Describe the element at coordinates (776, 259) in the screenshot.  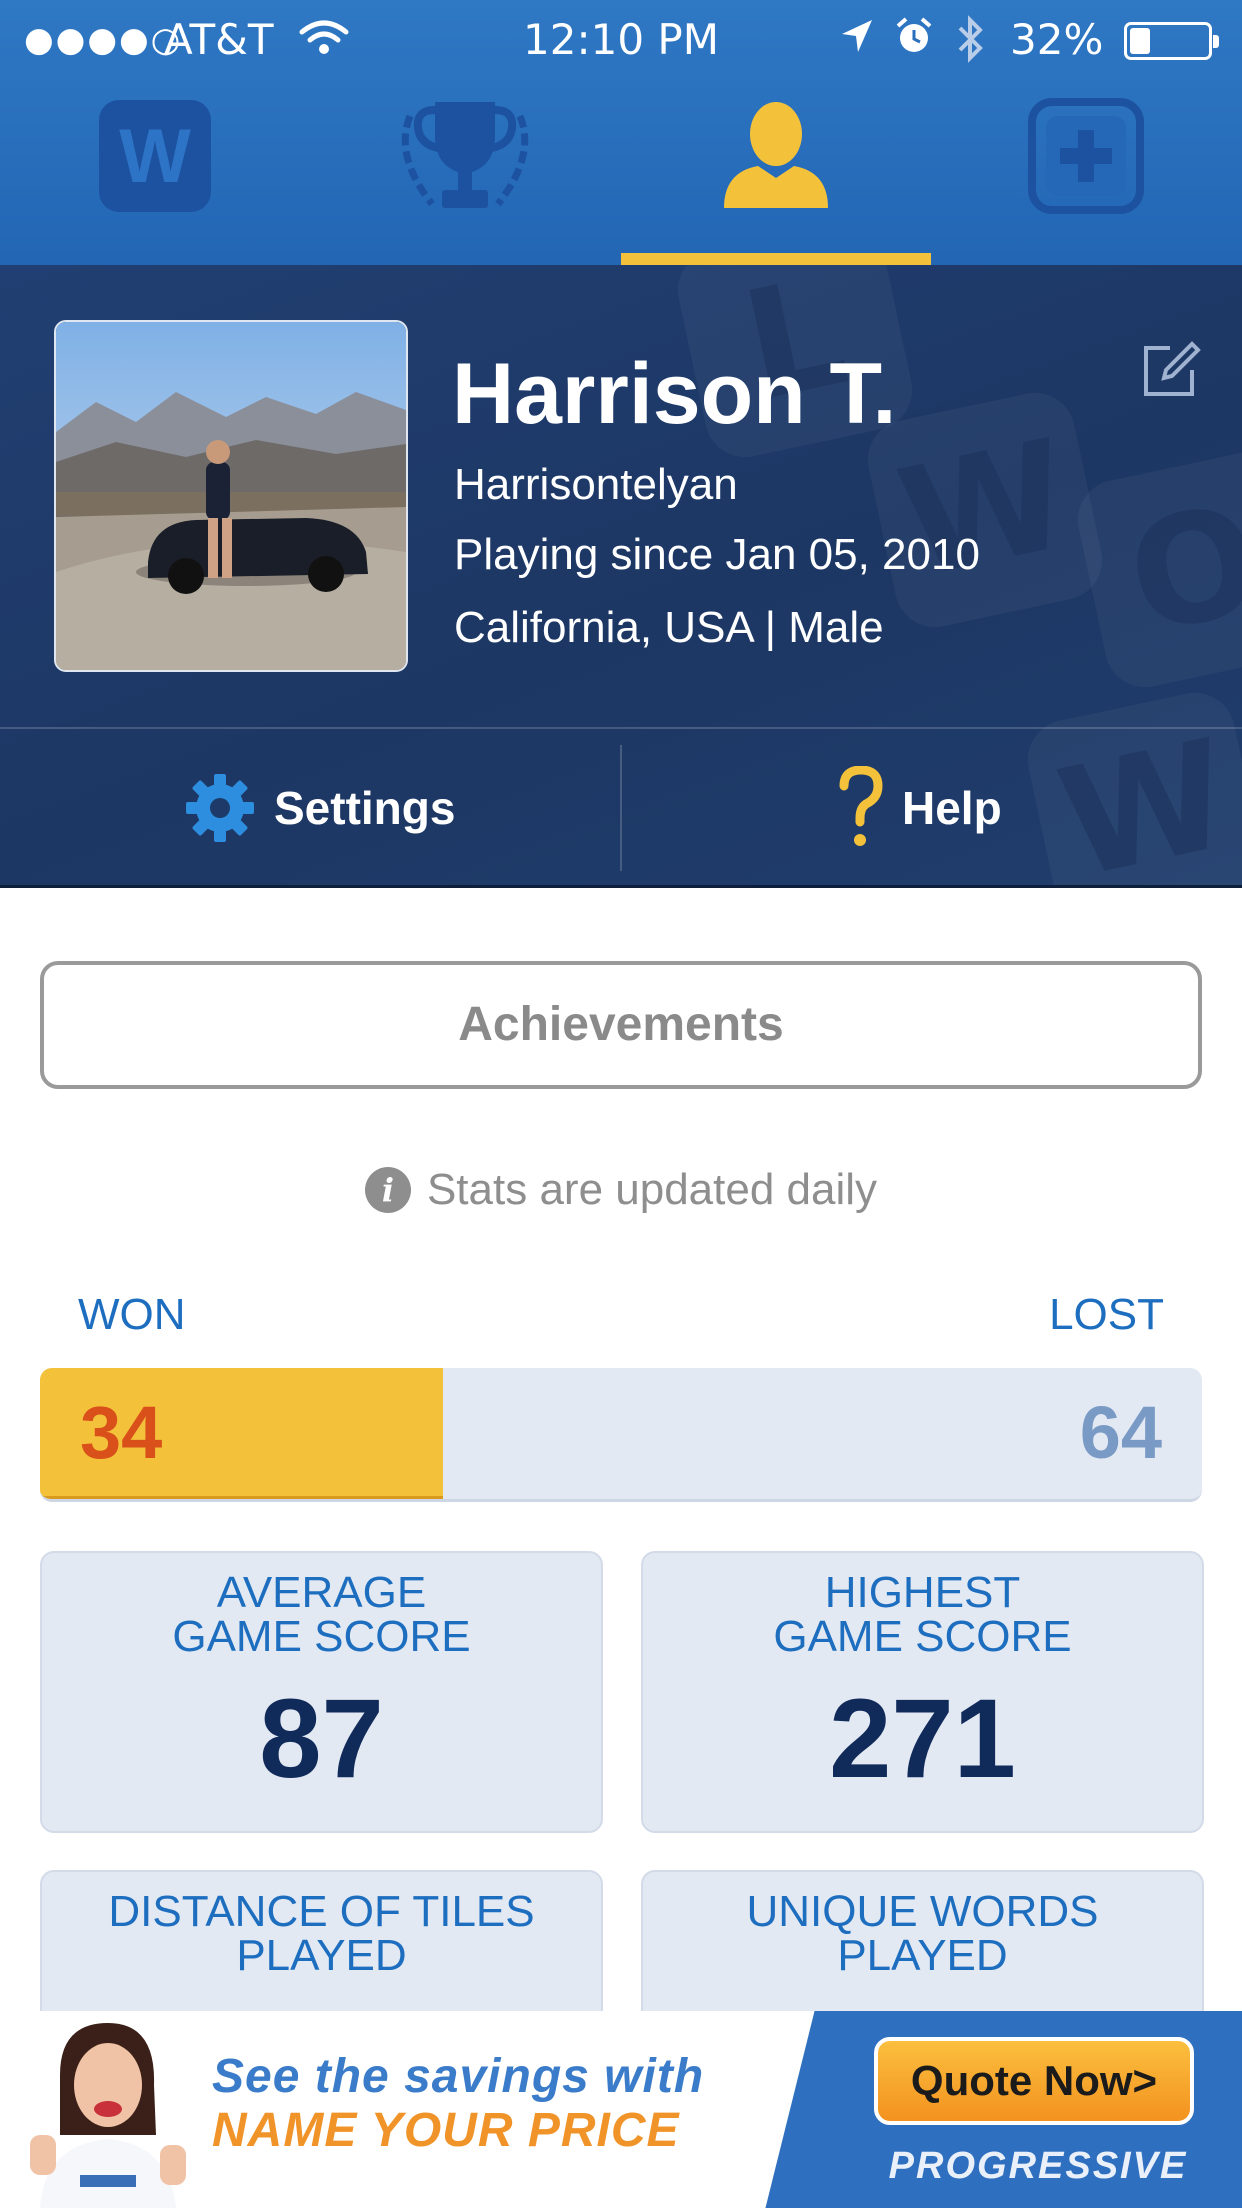
I see `active-tab-indicator` at that location.